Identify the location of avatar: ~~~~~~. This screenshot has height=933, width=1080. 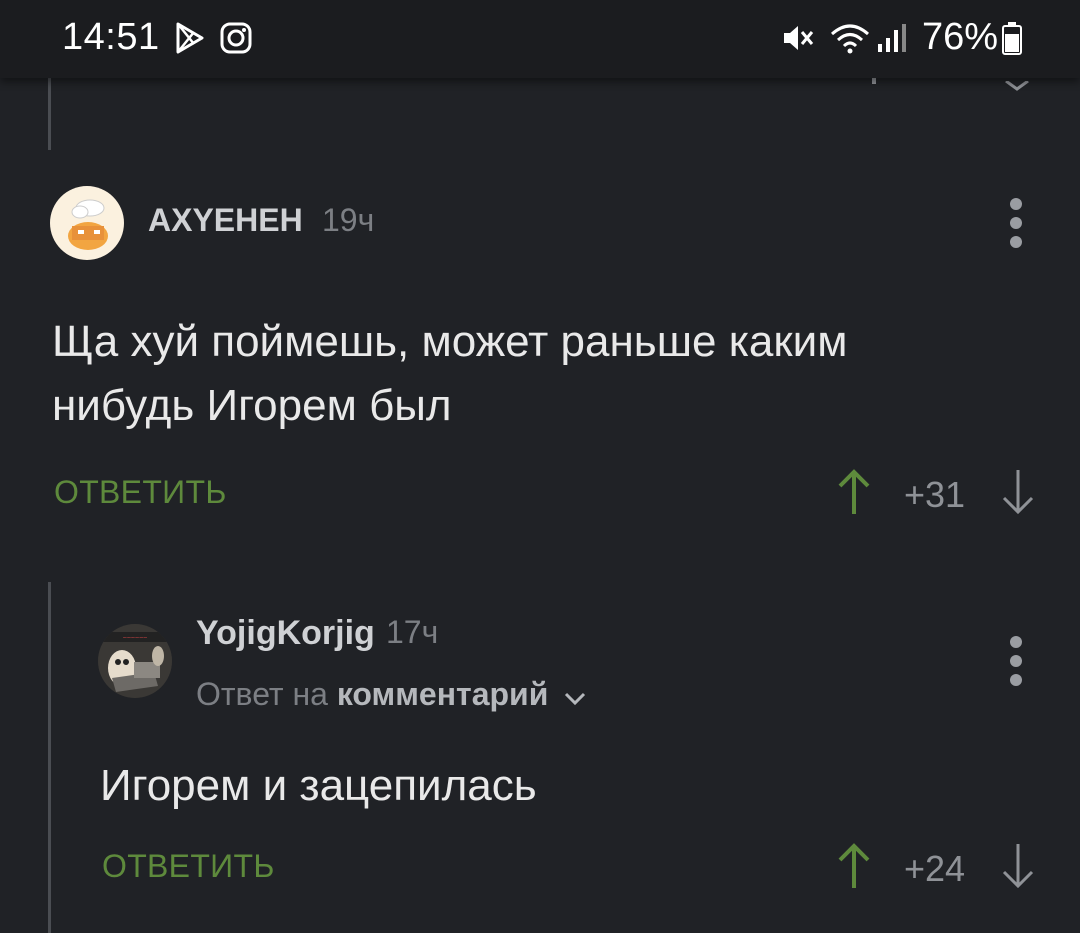
(135, 661).